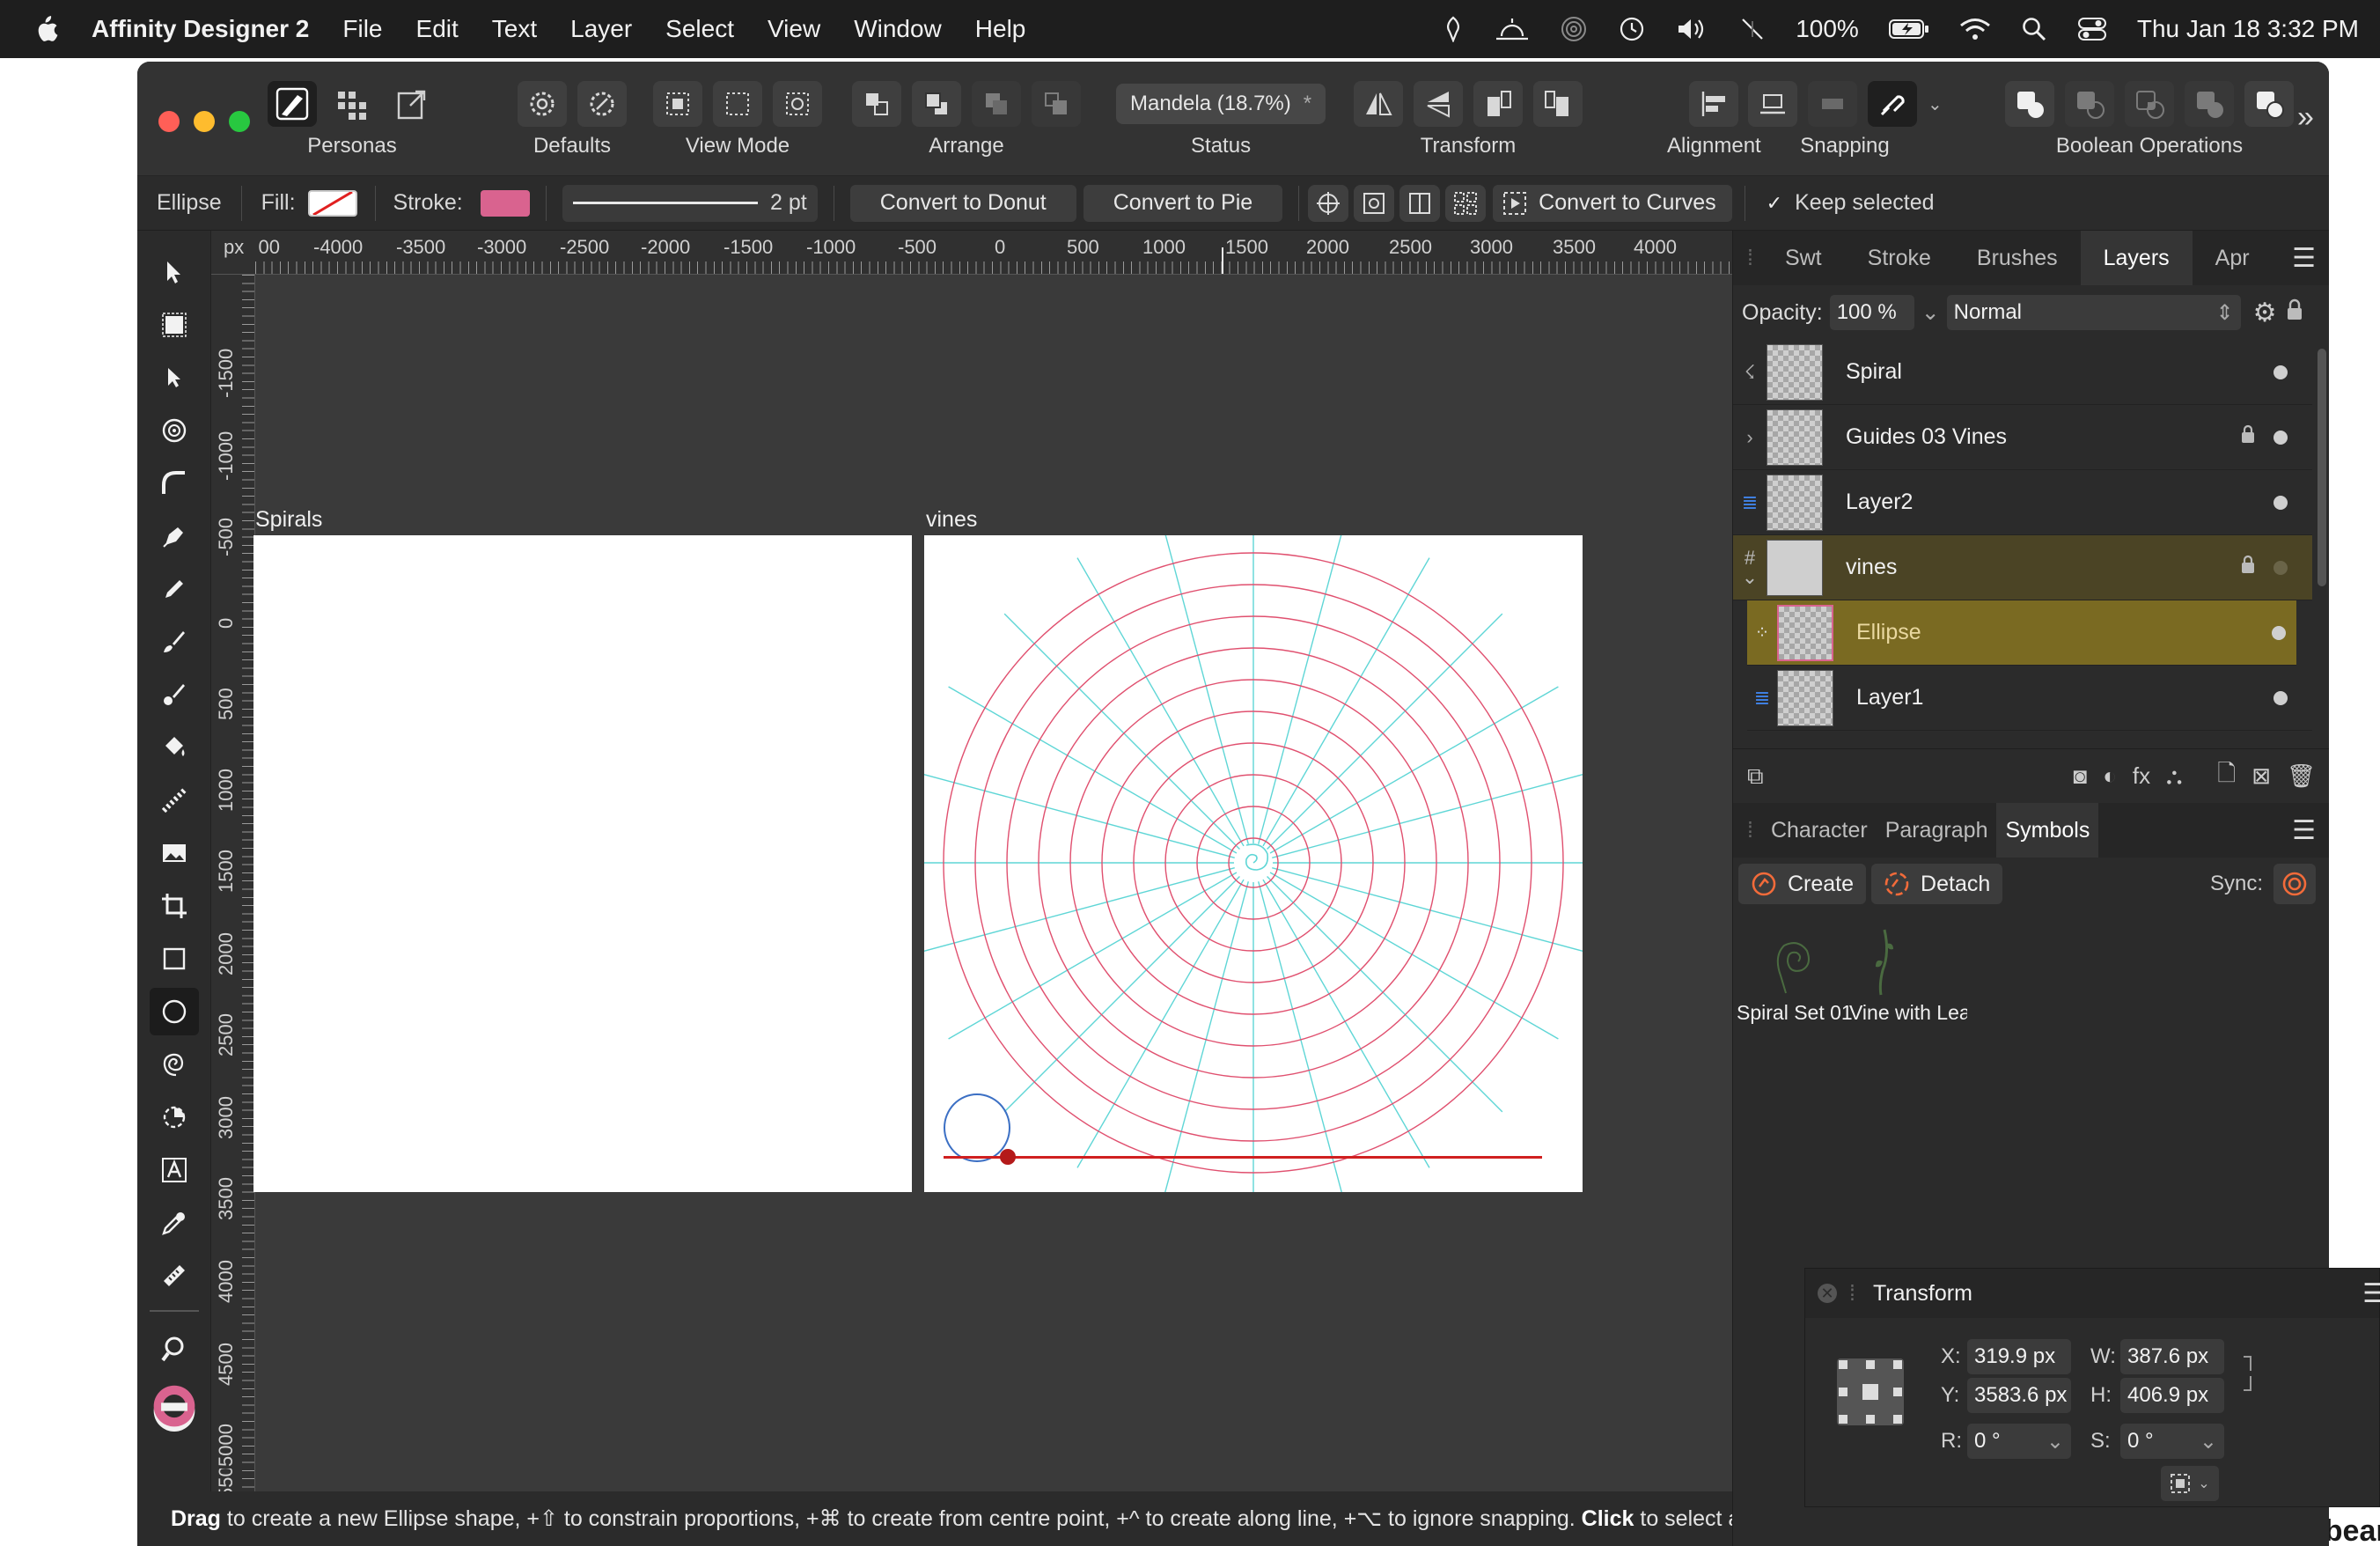 The image size is (2380, 1546). I want to click on view-mode-pixels-icon, so click(677, 104).